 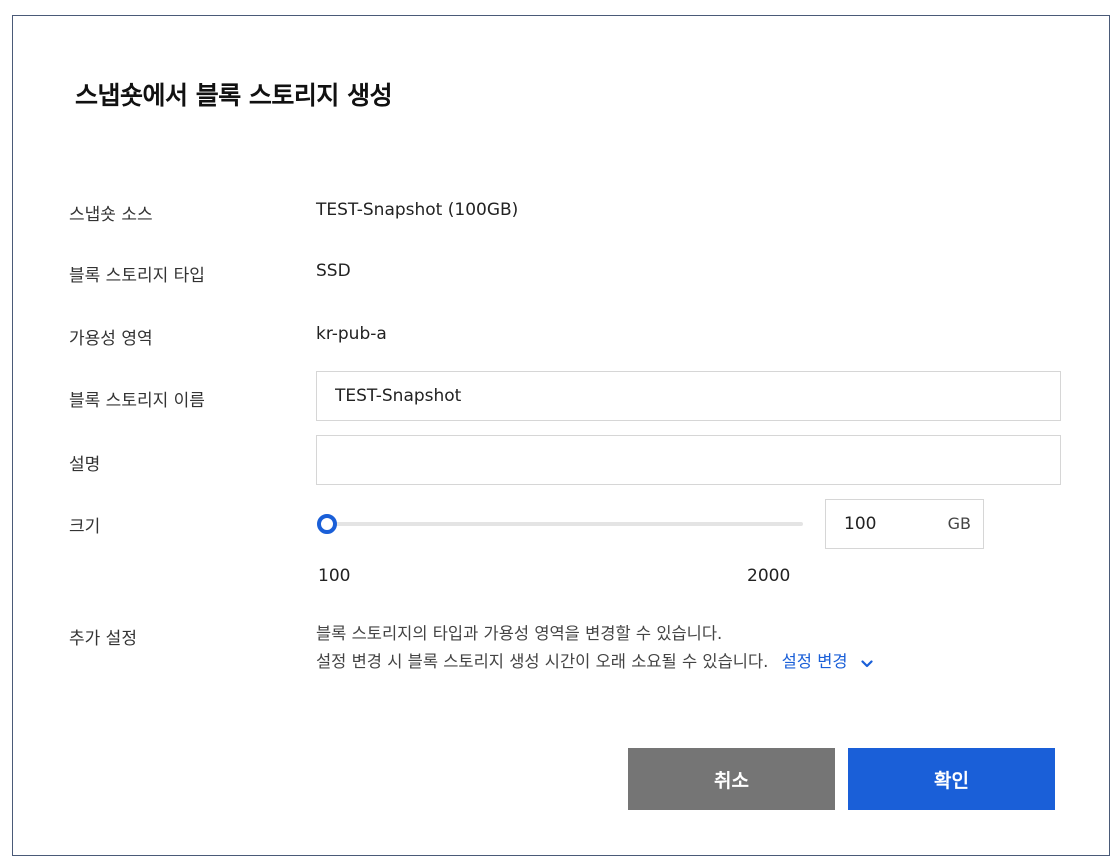 I want to click on snapshot-source-label: 스냅숏 소스, so click(x=111, y=215).